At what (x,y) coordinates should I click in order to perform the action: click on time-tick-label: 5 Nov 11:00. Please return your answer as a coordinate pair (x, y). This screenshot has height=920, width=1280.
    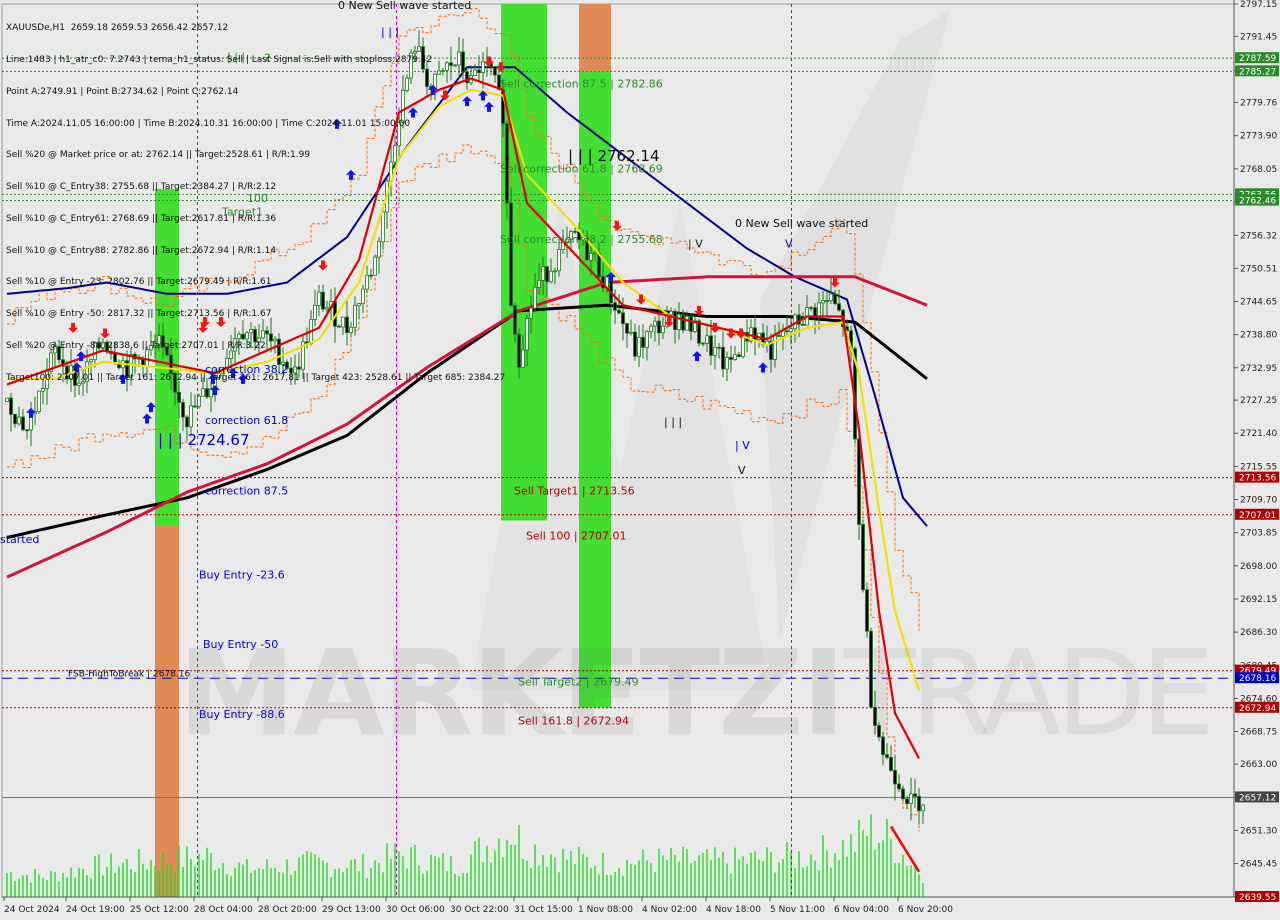
    Looking at the image, I should click on (797, 910).